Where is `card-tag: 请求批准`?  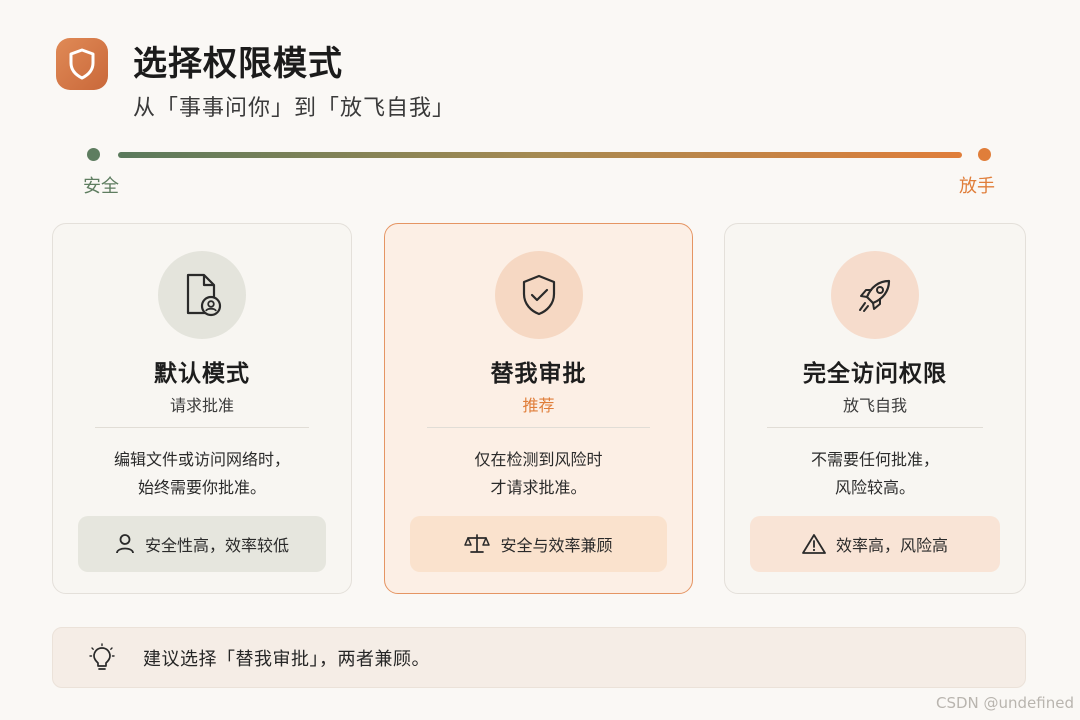 card-tag: 请求批准 is located at coordinates (201, 405).